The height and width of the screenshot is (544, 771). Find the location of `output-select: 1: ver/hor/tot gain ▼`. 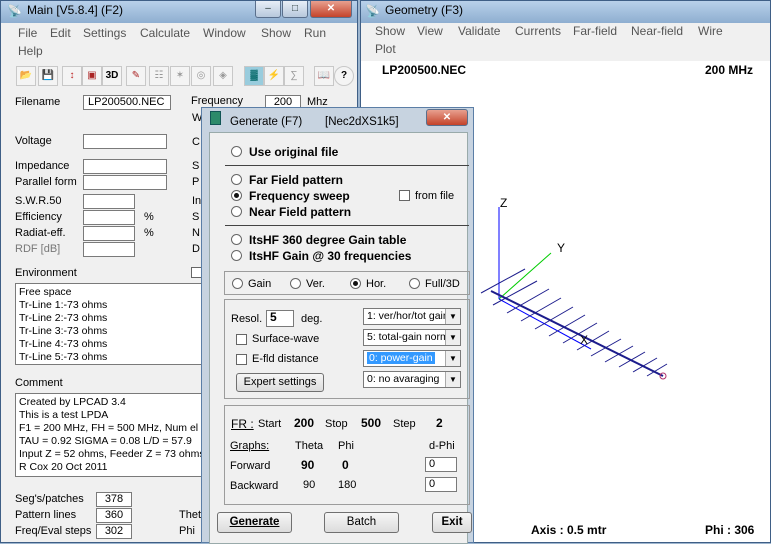

output-select: 1: ver/hor/tot gain ▼ is located at coordinates (412, 316).